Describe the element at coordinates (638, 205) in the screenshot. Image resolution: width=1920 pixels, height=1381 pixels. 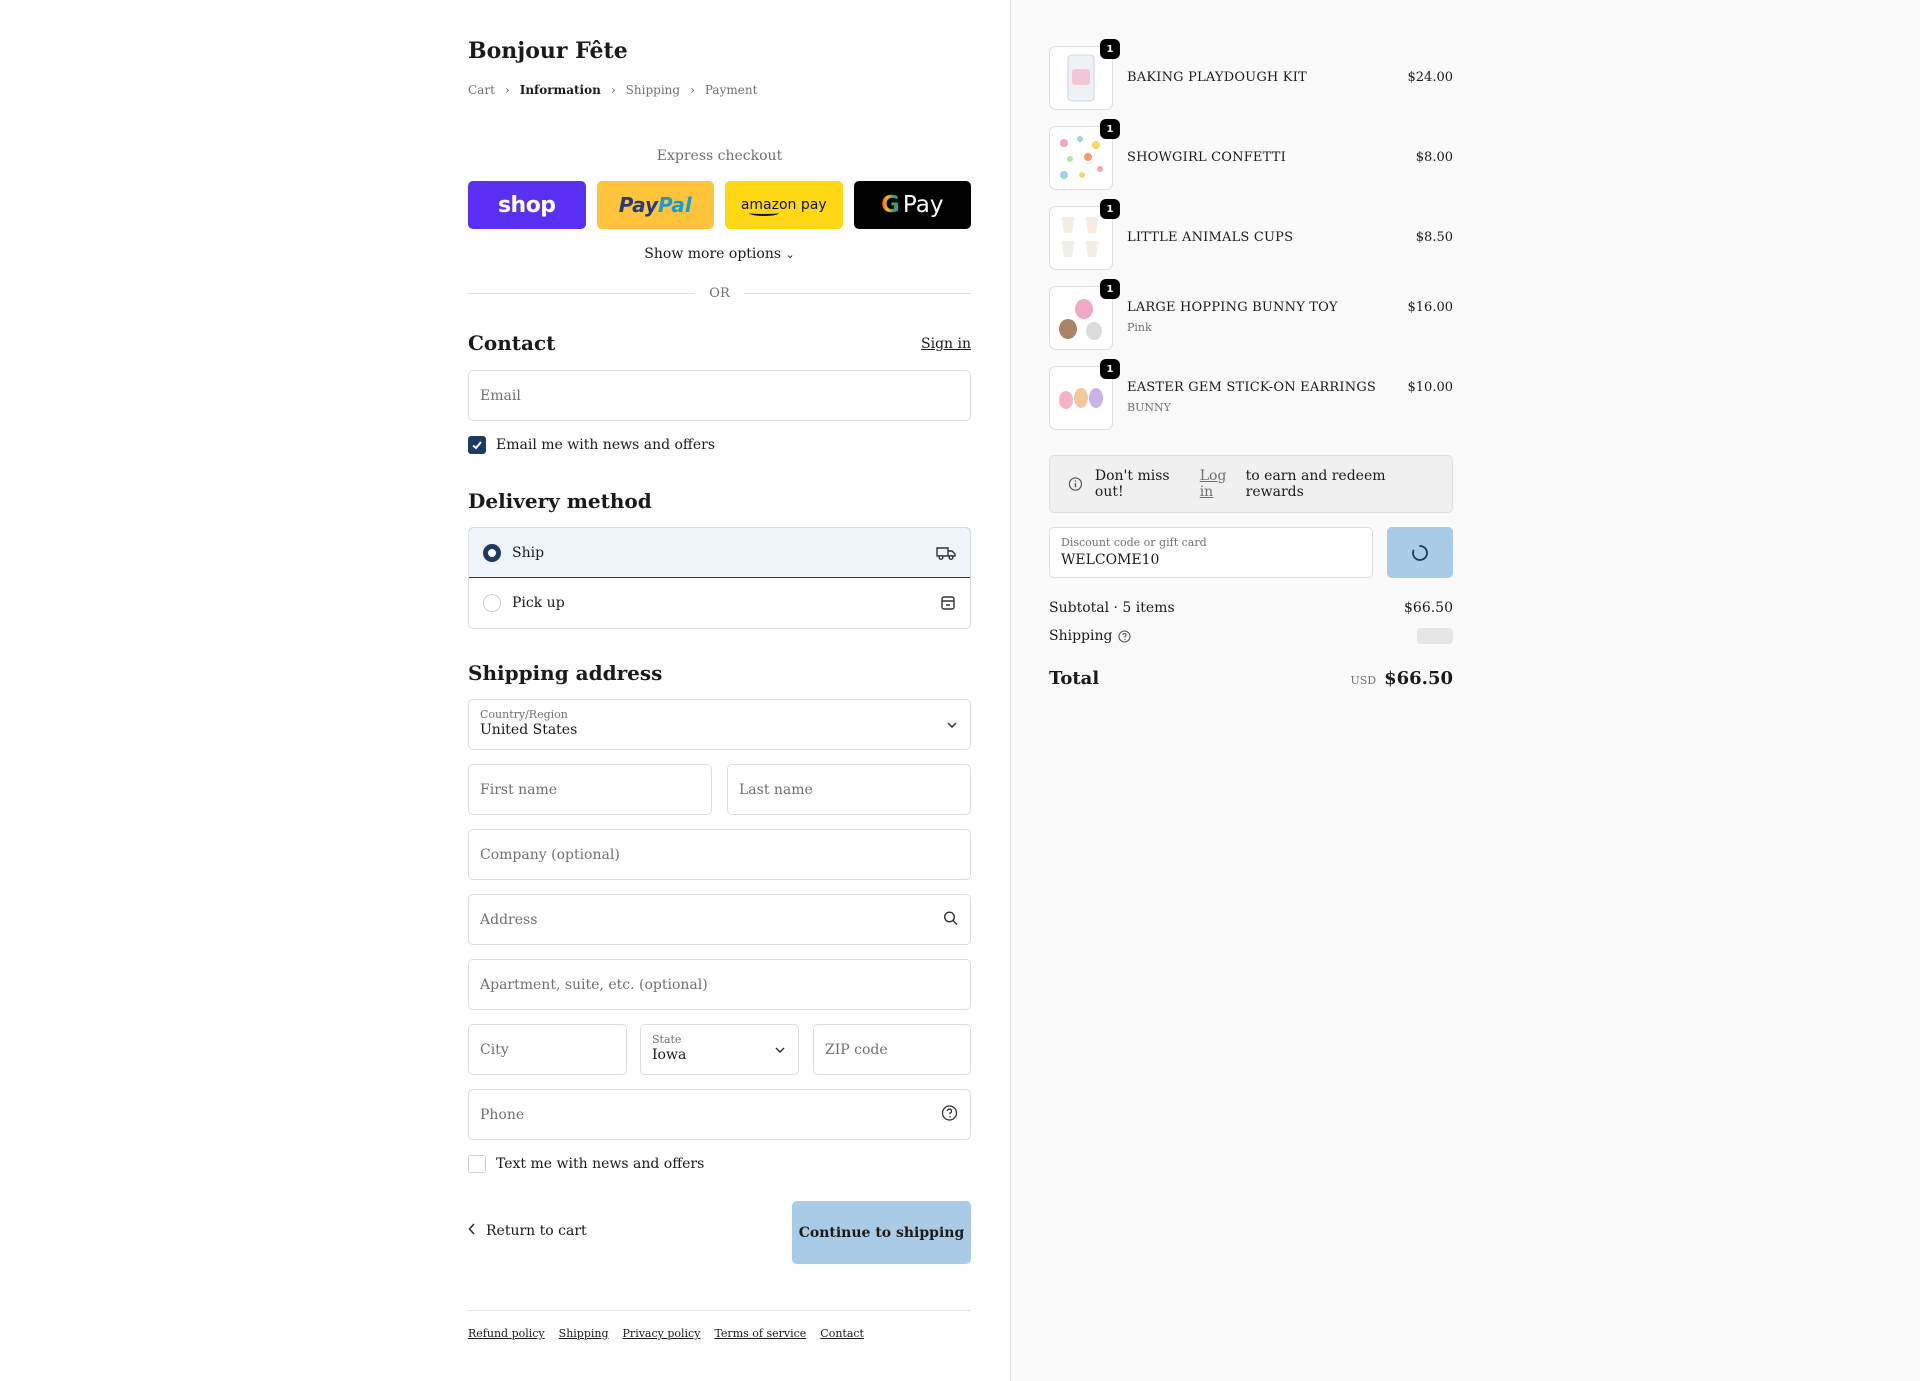
I see `paypal-logo: Pay` at that location.